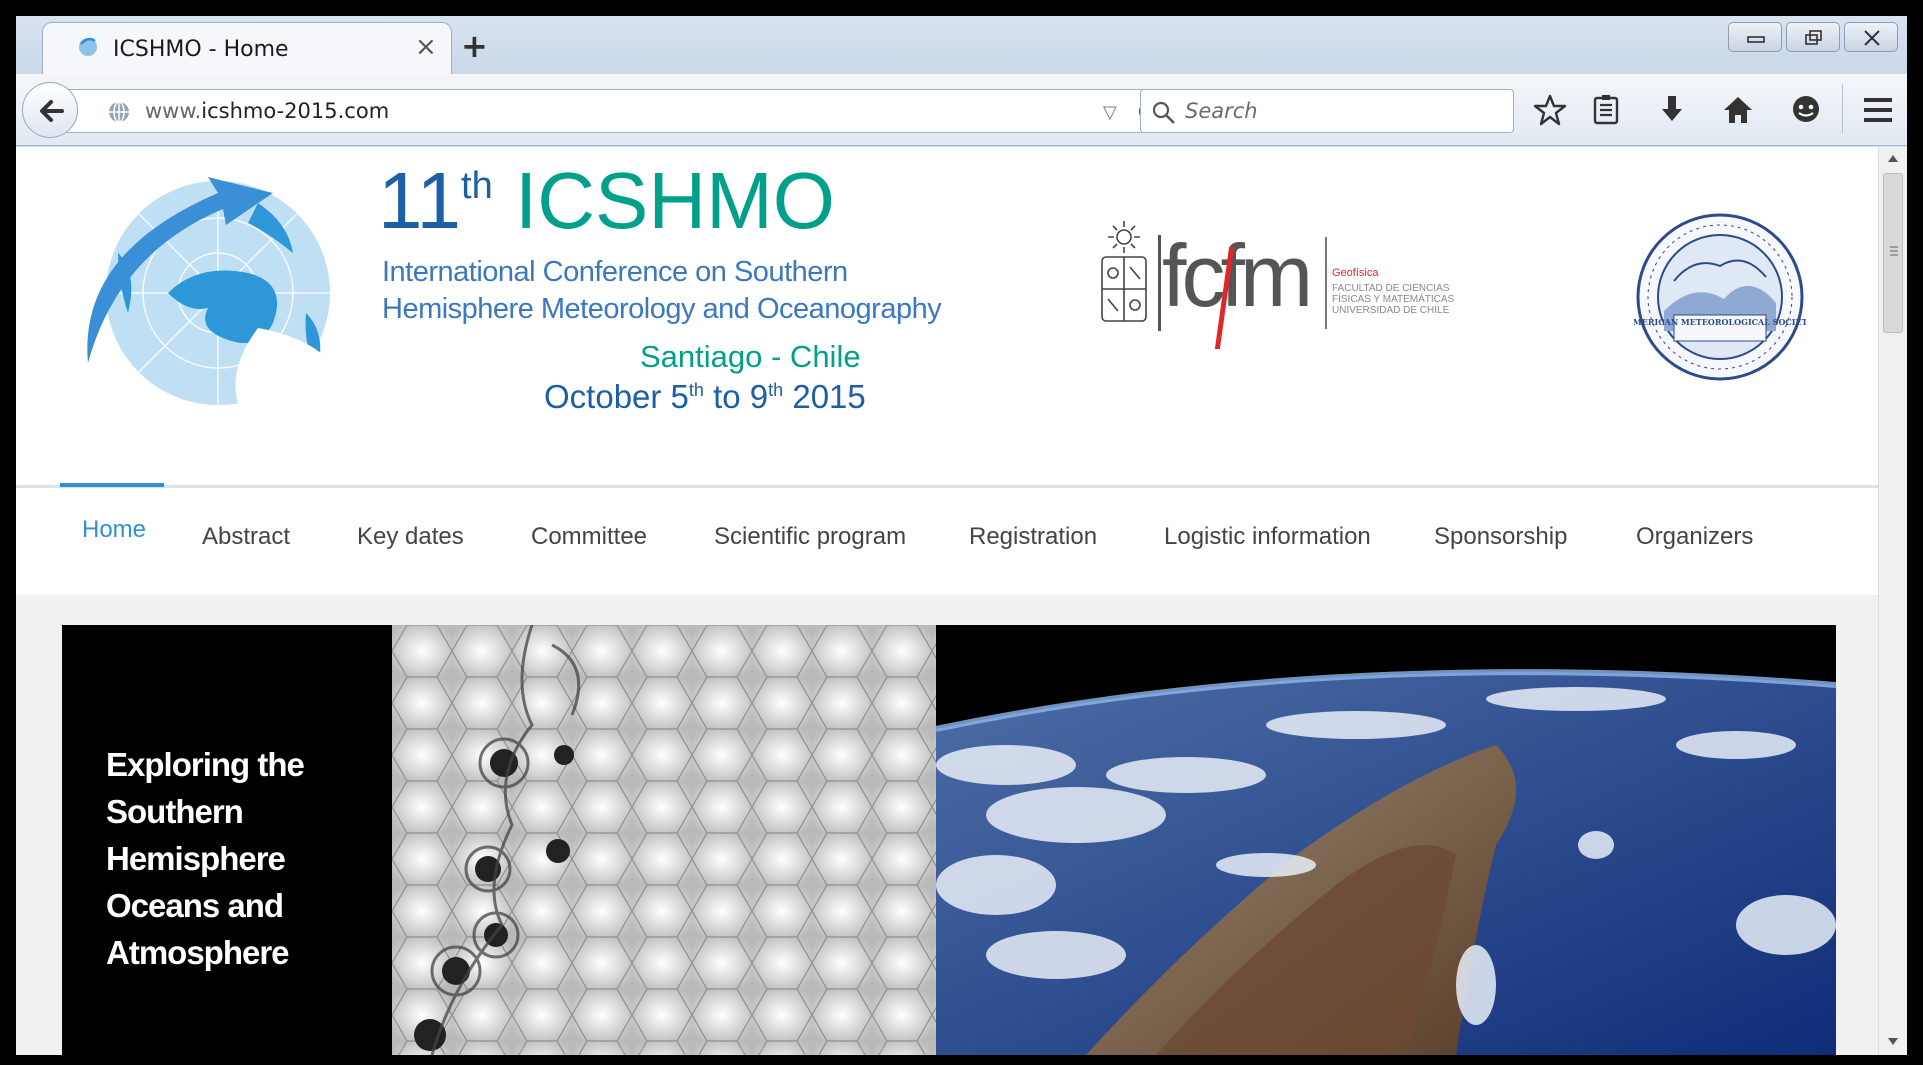 The height and width of the screenshot is (1065, 1923). I want to click on dates-mid: to 9, so click(736, 396).